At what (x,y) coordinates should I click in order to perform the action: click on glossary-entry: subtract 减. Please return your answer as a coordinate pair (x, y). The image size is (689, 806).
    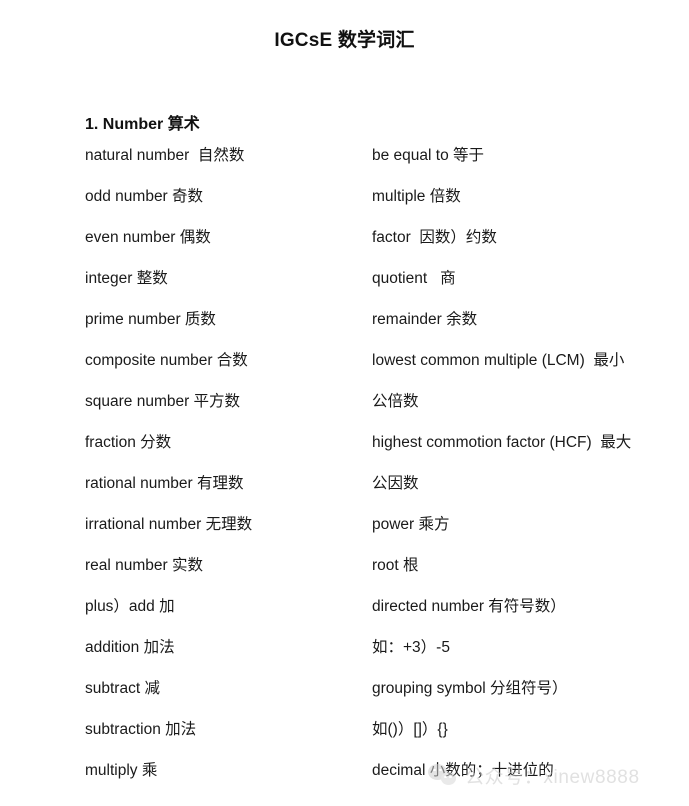
    Looking at the image, I should click on (122, 688).